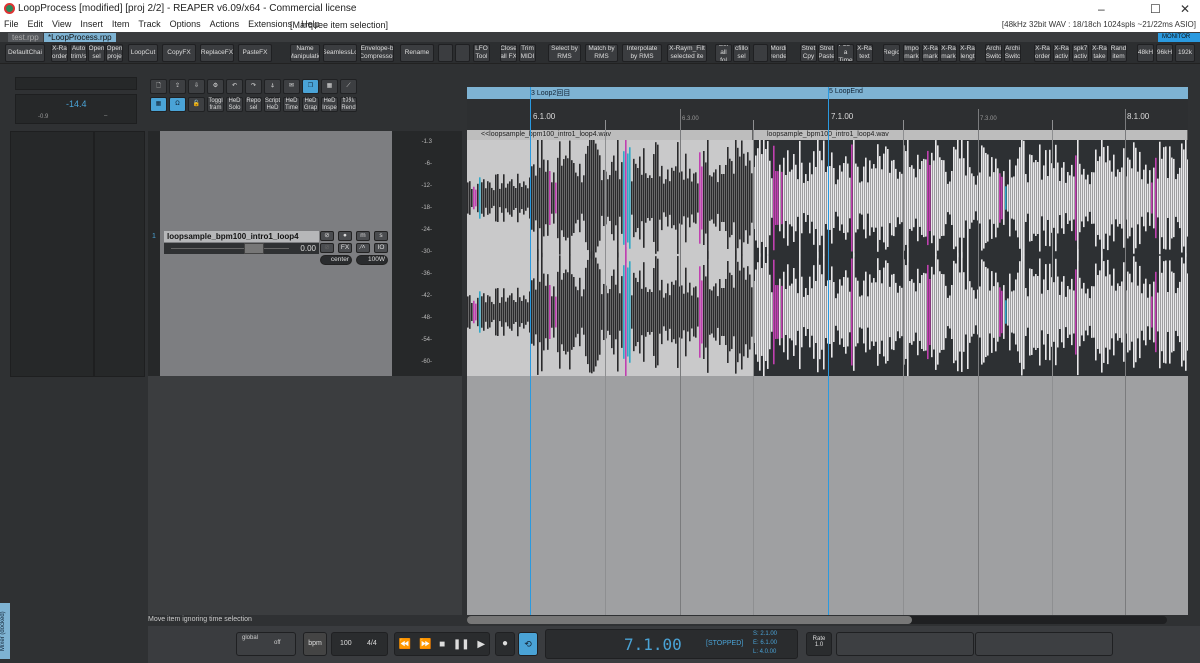 The height and width of the screenshot is (663, 1200). Describe the element at coordinates (215, 104) in the screenshot. I see `action-button: Toggl fram` at that location.